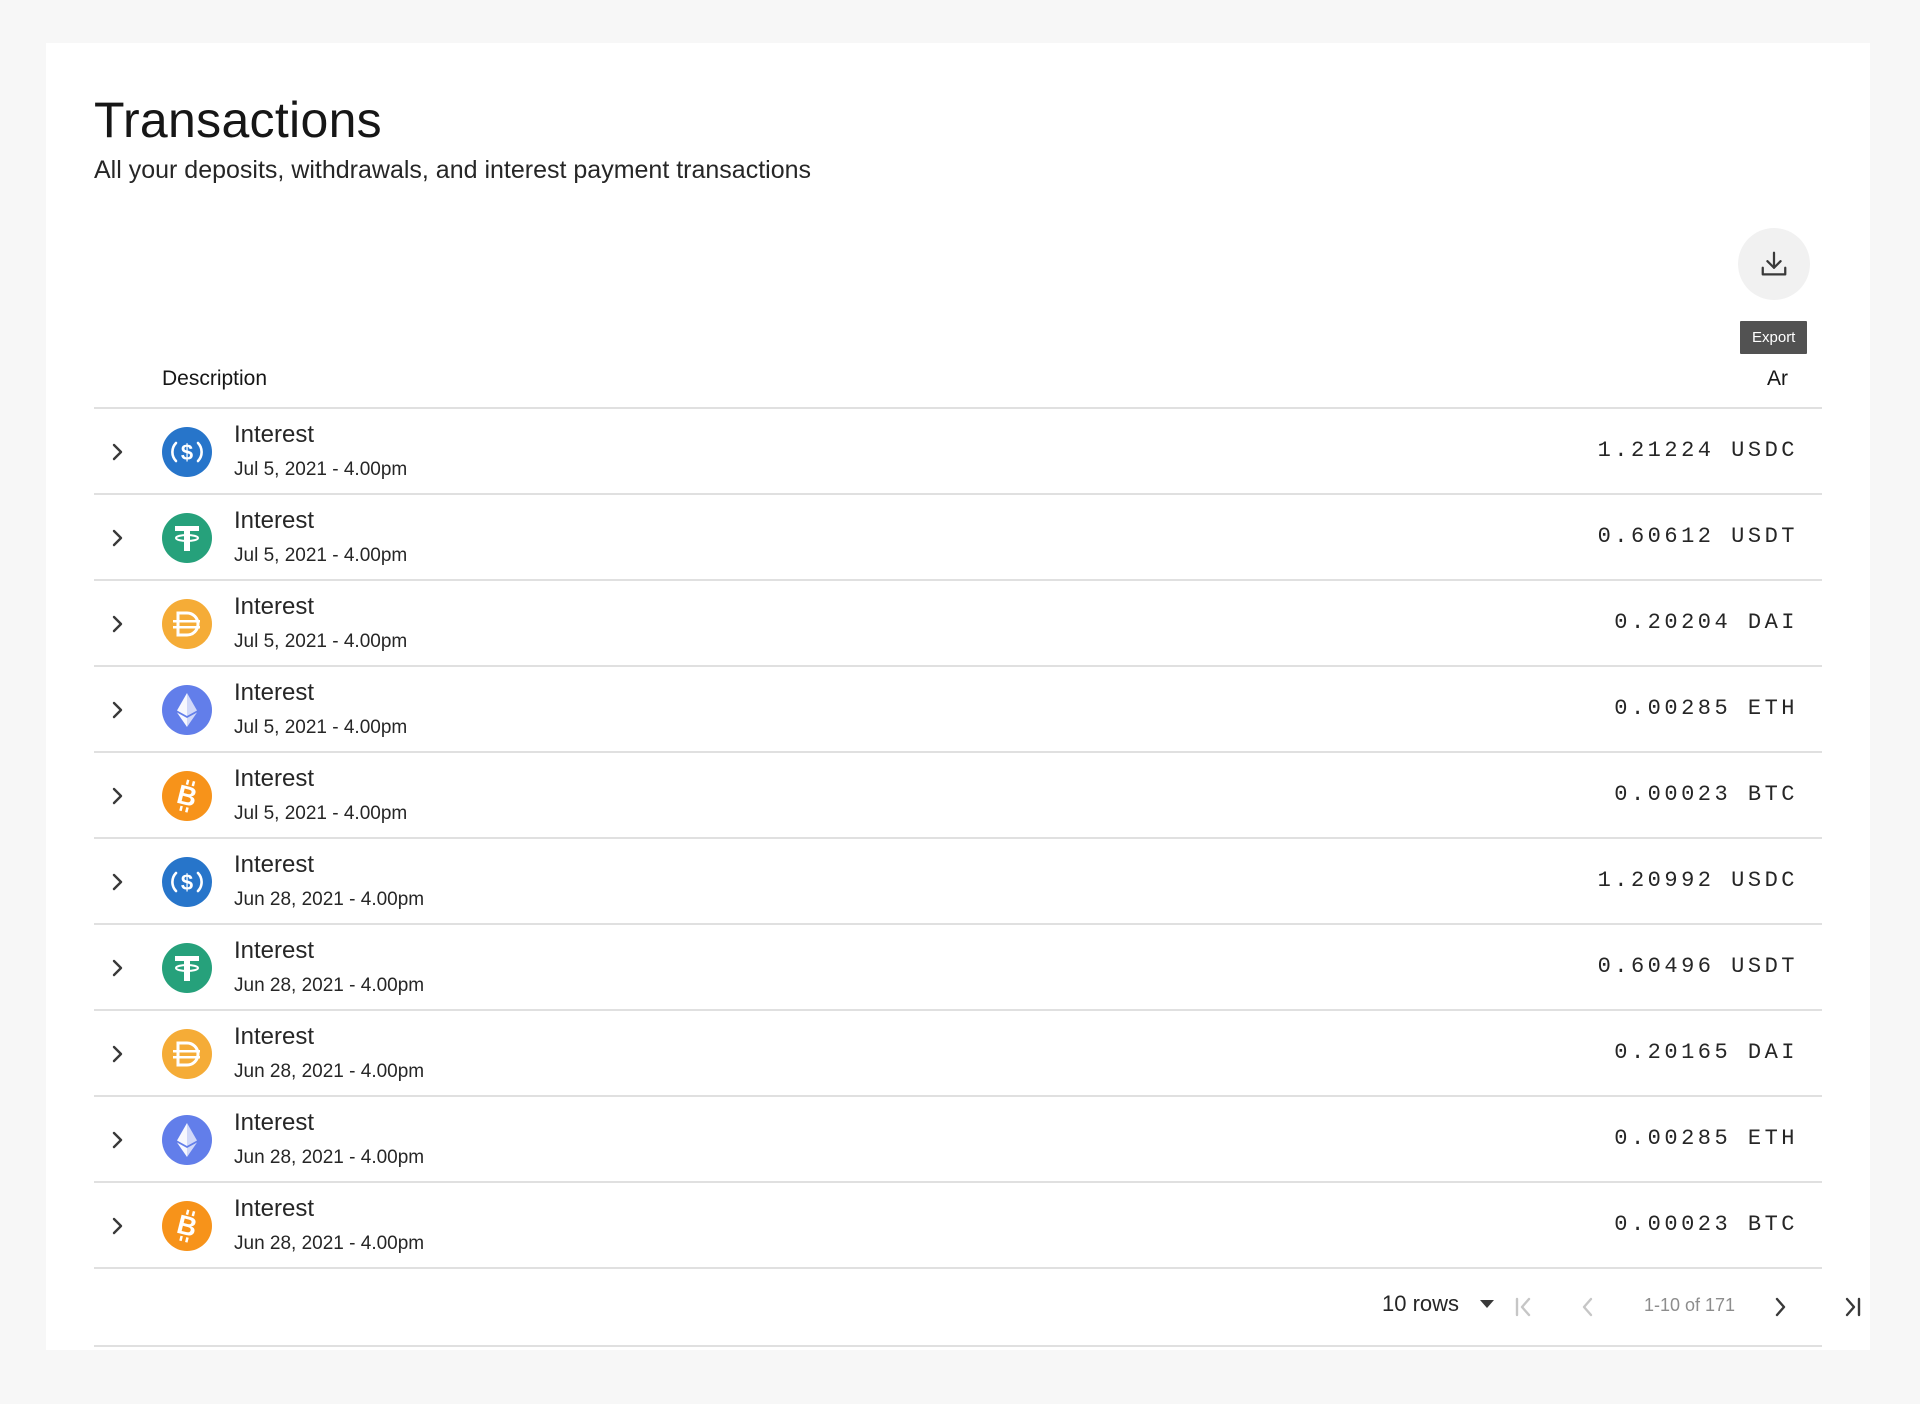 The height and width of the screenshot is (1404, 1920). What do you see at coordinates (977, 1308) in the screenshot?
I see `table-pagination: 10 rows 1-10 of 171` at bounding box center [977, 1308].